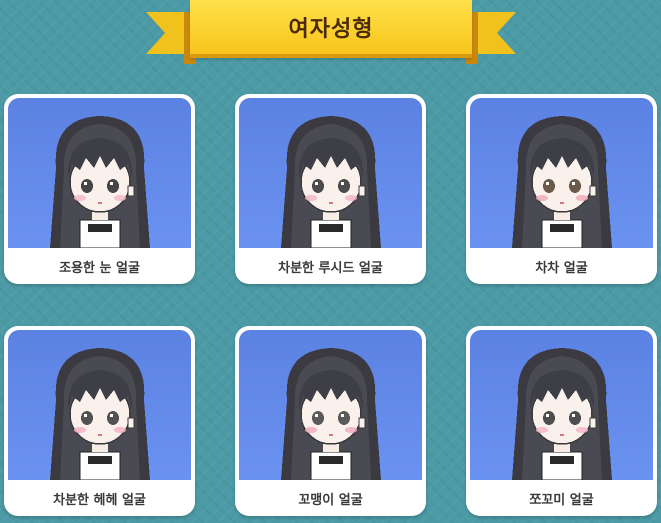  I want to click on face-label-3: 차차 얼굴, so click(561, 268).